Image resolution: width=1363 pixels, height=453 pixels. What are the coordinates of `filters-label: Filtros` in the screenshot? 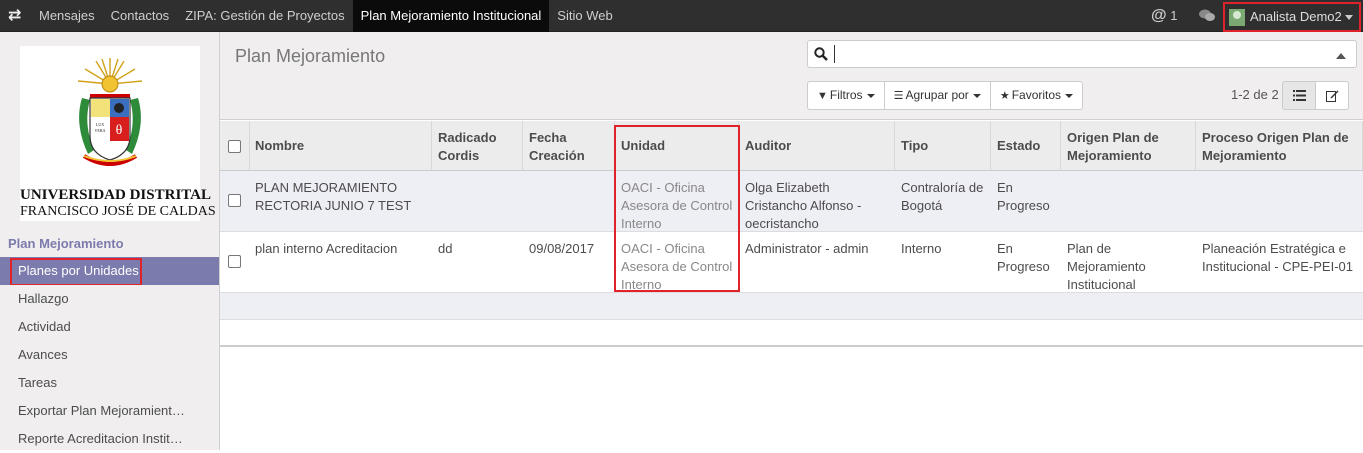 It's located at (846, 95).